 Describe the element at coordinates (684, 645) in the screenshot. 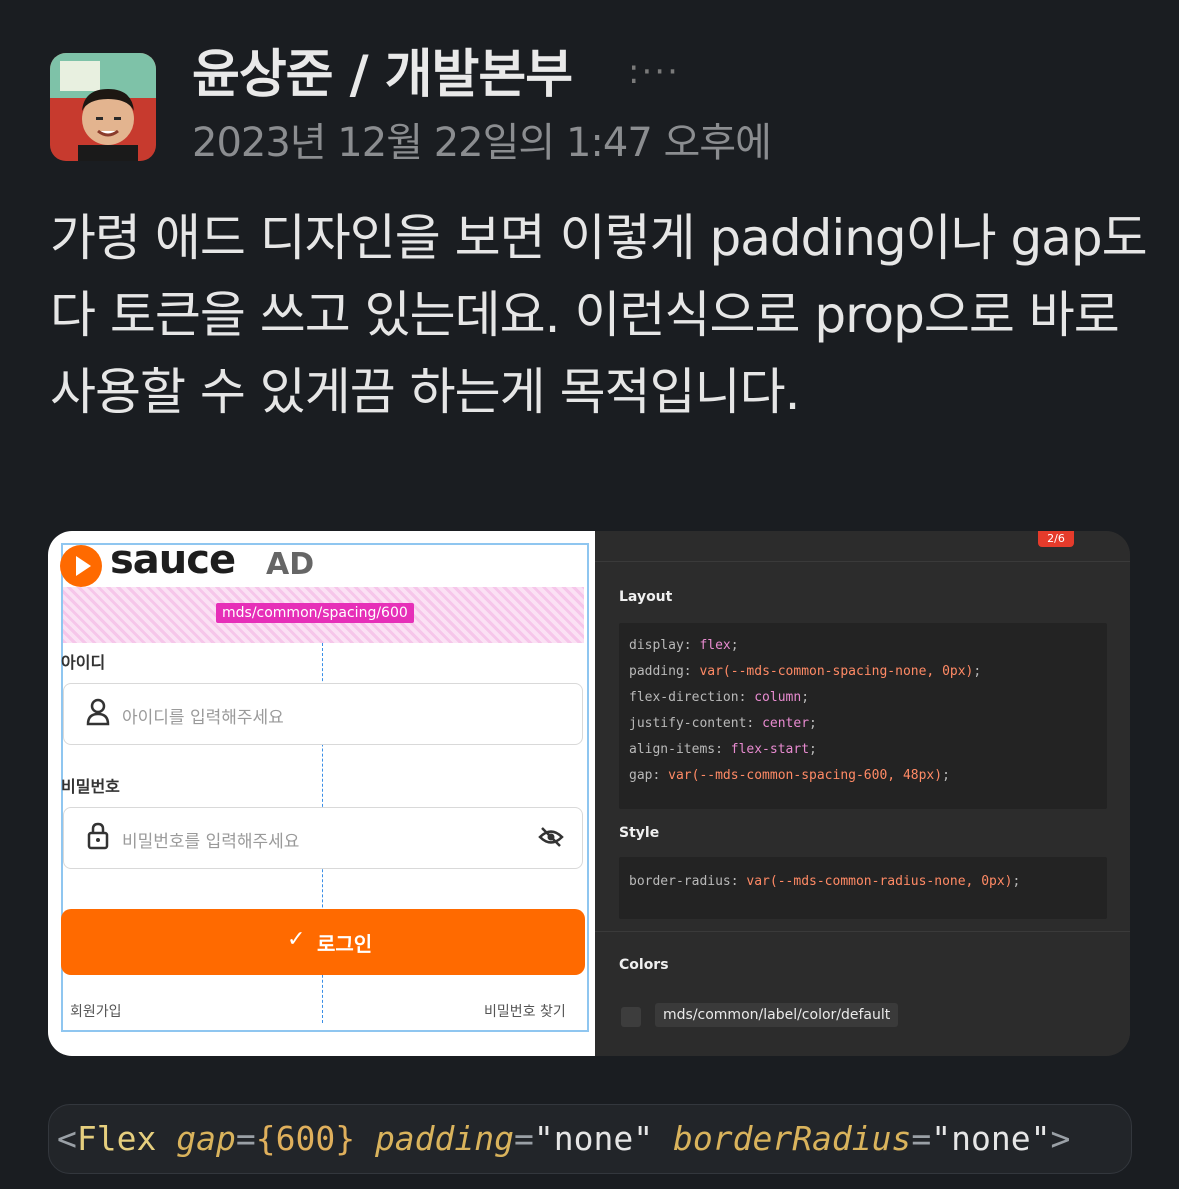

I see `code-line: display: flex;` at that location.